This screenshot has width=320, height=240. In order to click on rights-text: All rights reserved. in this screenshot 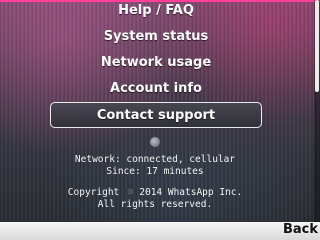, I will do `click(155, 204)`.